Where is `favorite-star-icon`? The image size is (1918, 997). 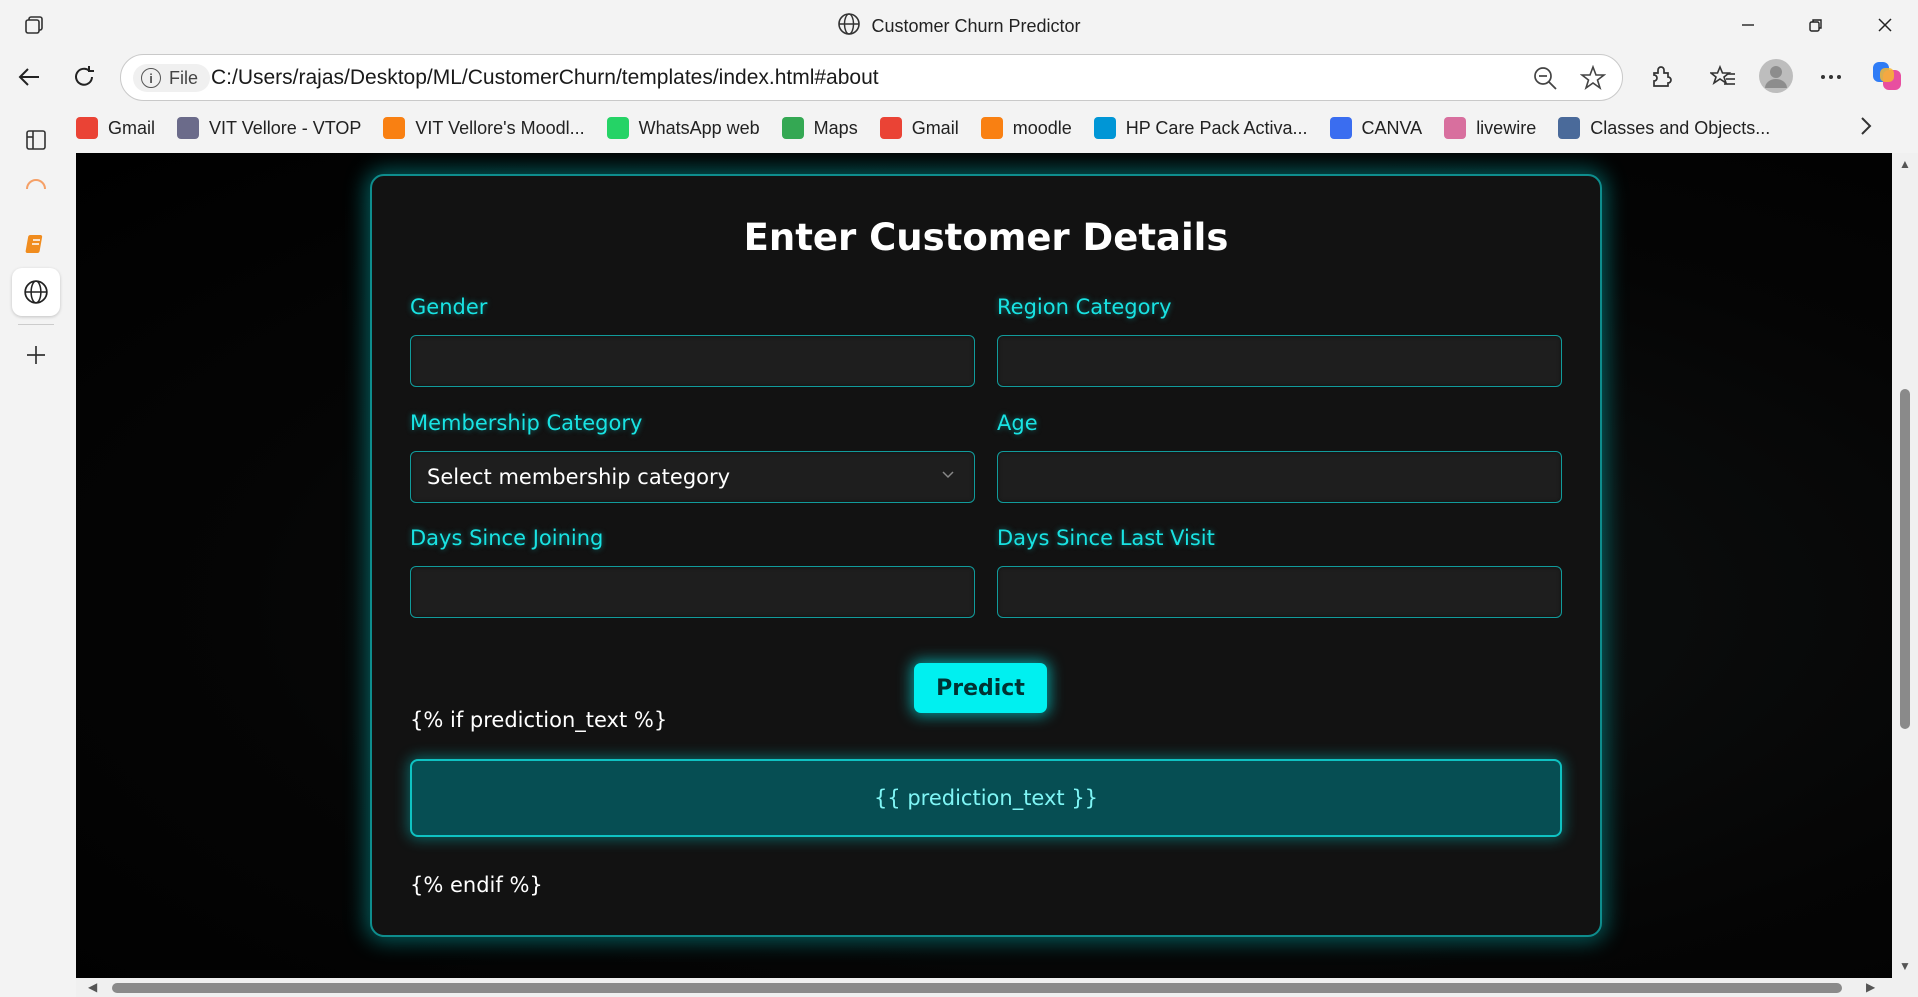
favorite-star-icon is located at coordinates (1593, 80).